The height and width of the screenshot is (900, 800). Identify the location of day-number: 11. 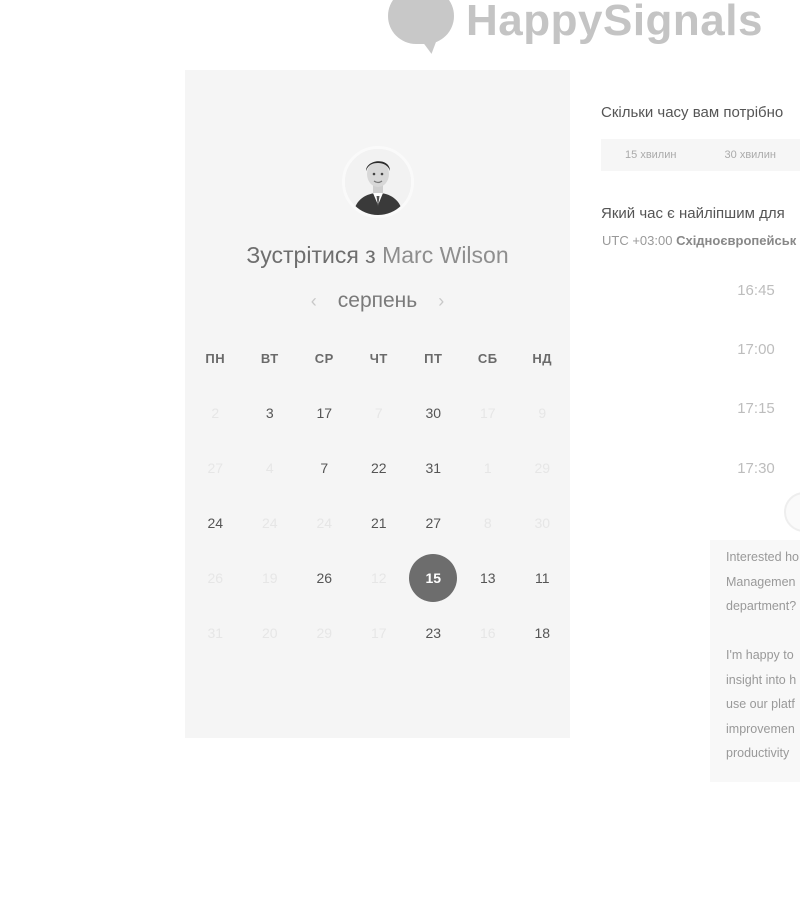
(542, 577).